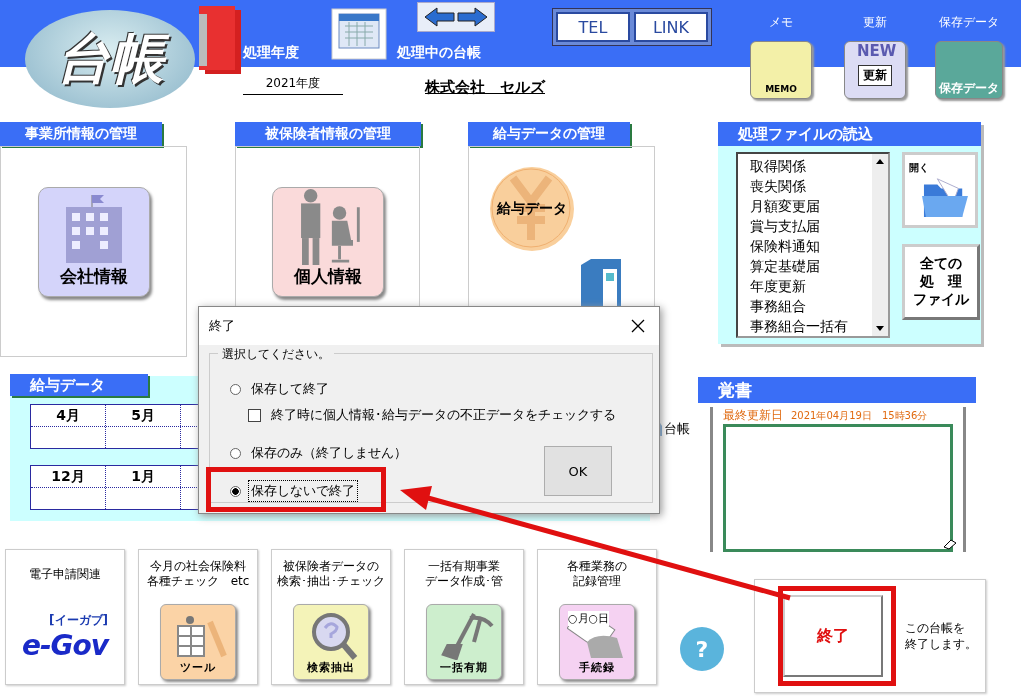  Describe the element at coordinates (222, 326) in the screenshot. I see `dialog-title: 終了` at that location.